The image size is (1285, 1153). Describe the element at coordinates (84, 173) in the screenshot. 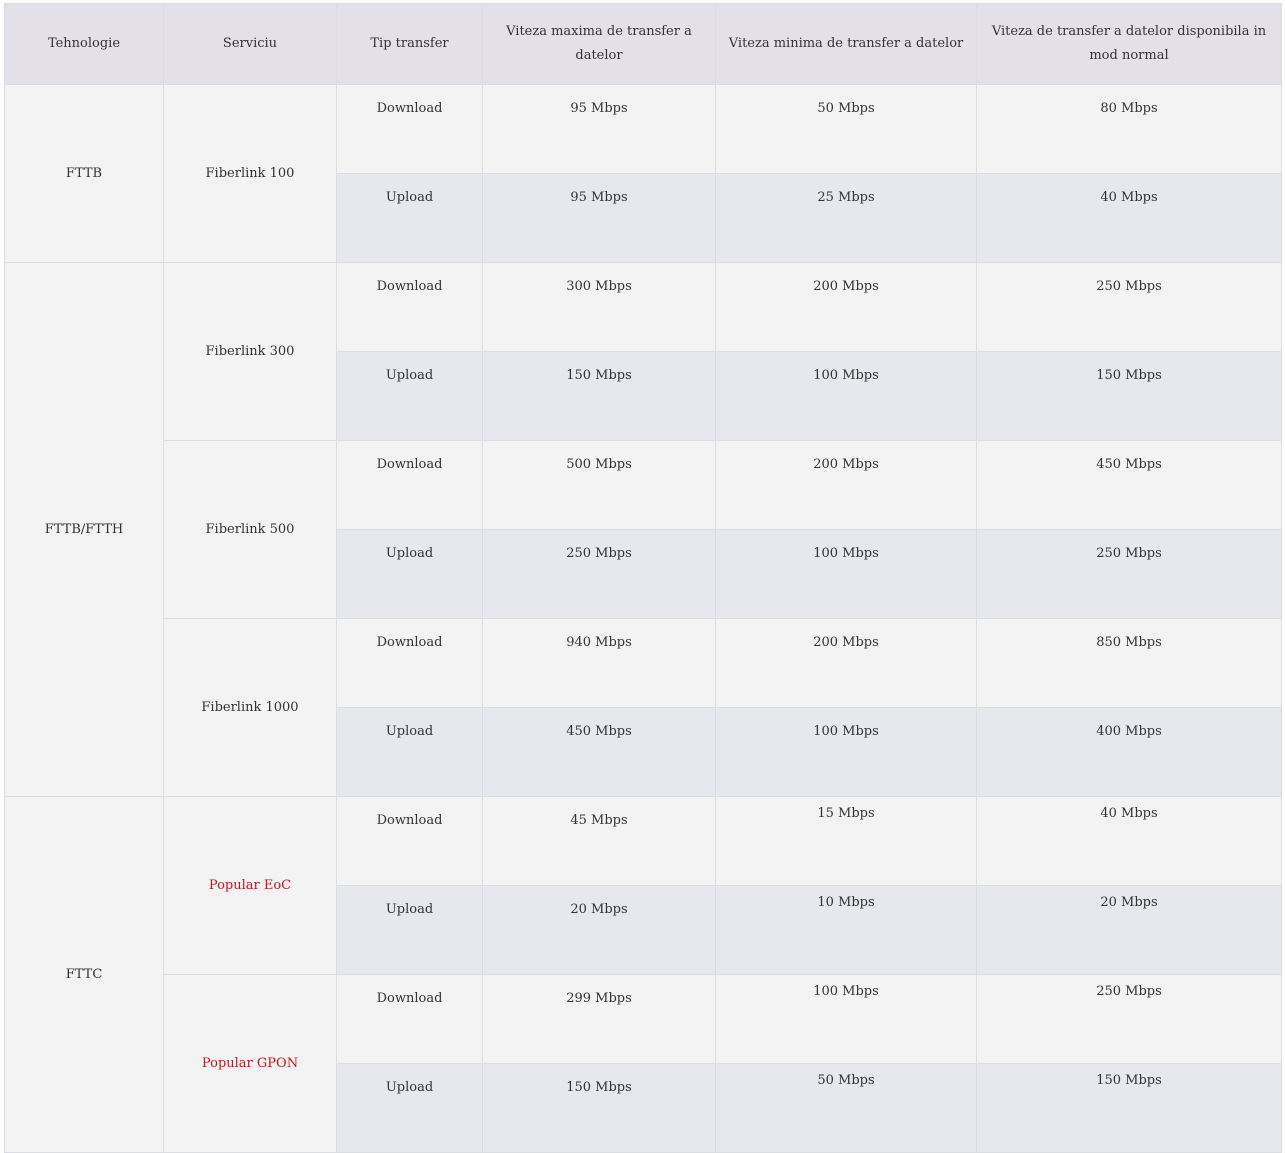

I see `tech-cell: FTTB` at that location.